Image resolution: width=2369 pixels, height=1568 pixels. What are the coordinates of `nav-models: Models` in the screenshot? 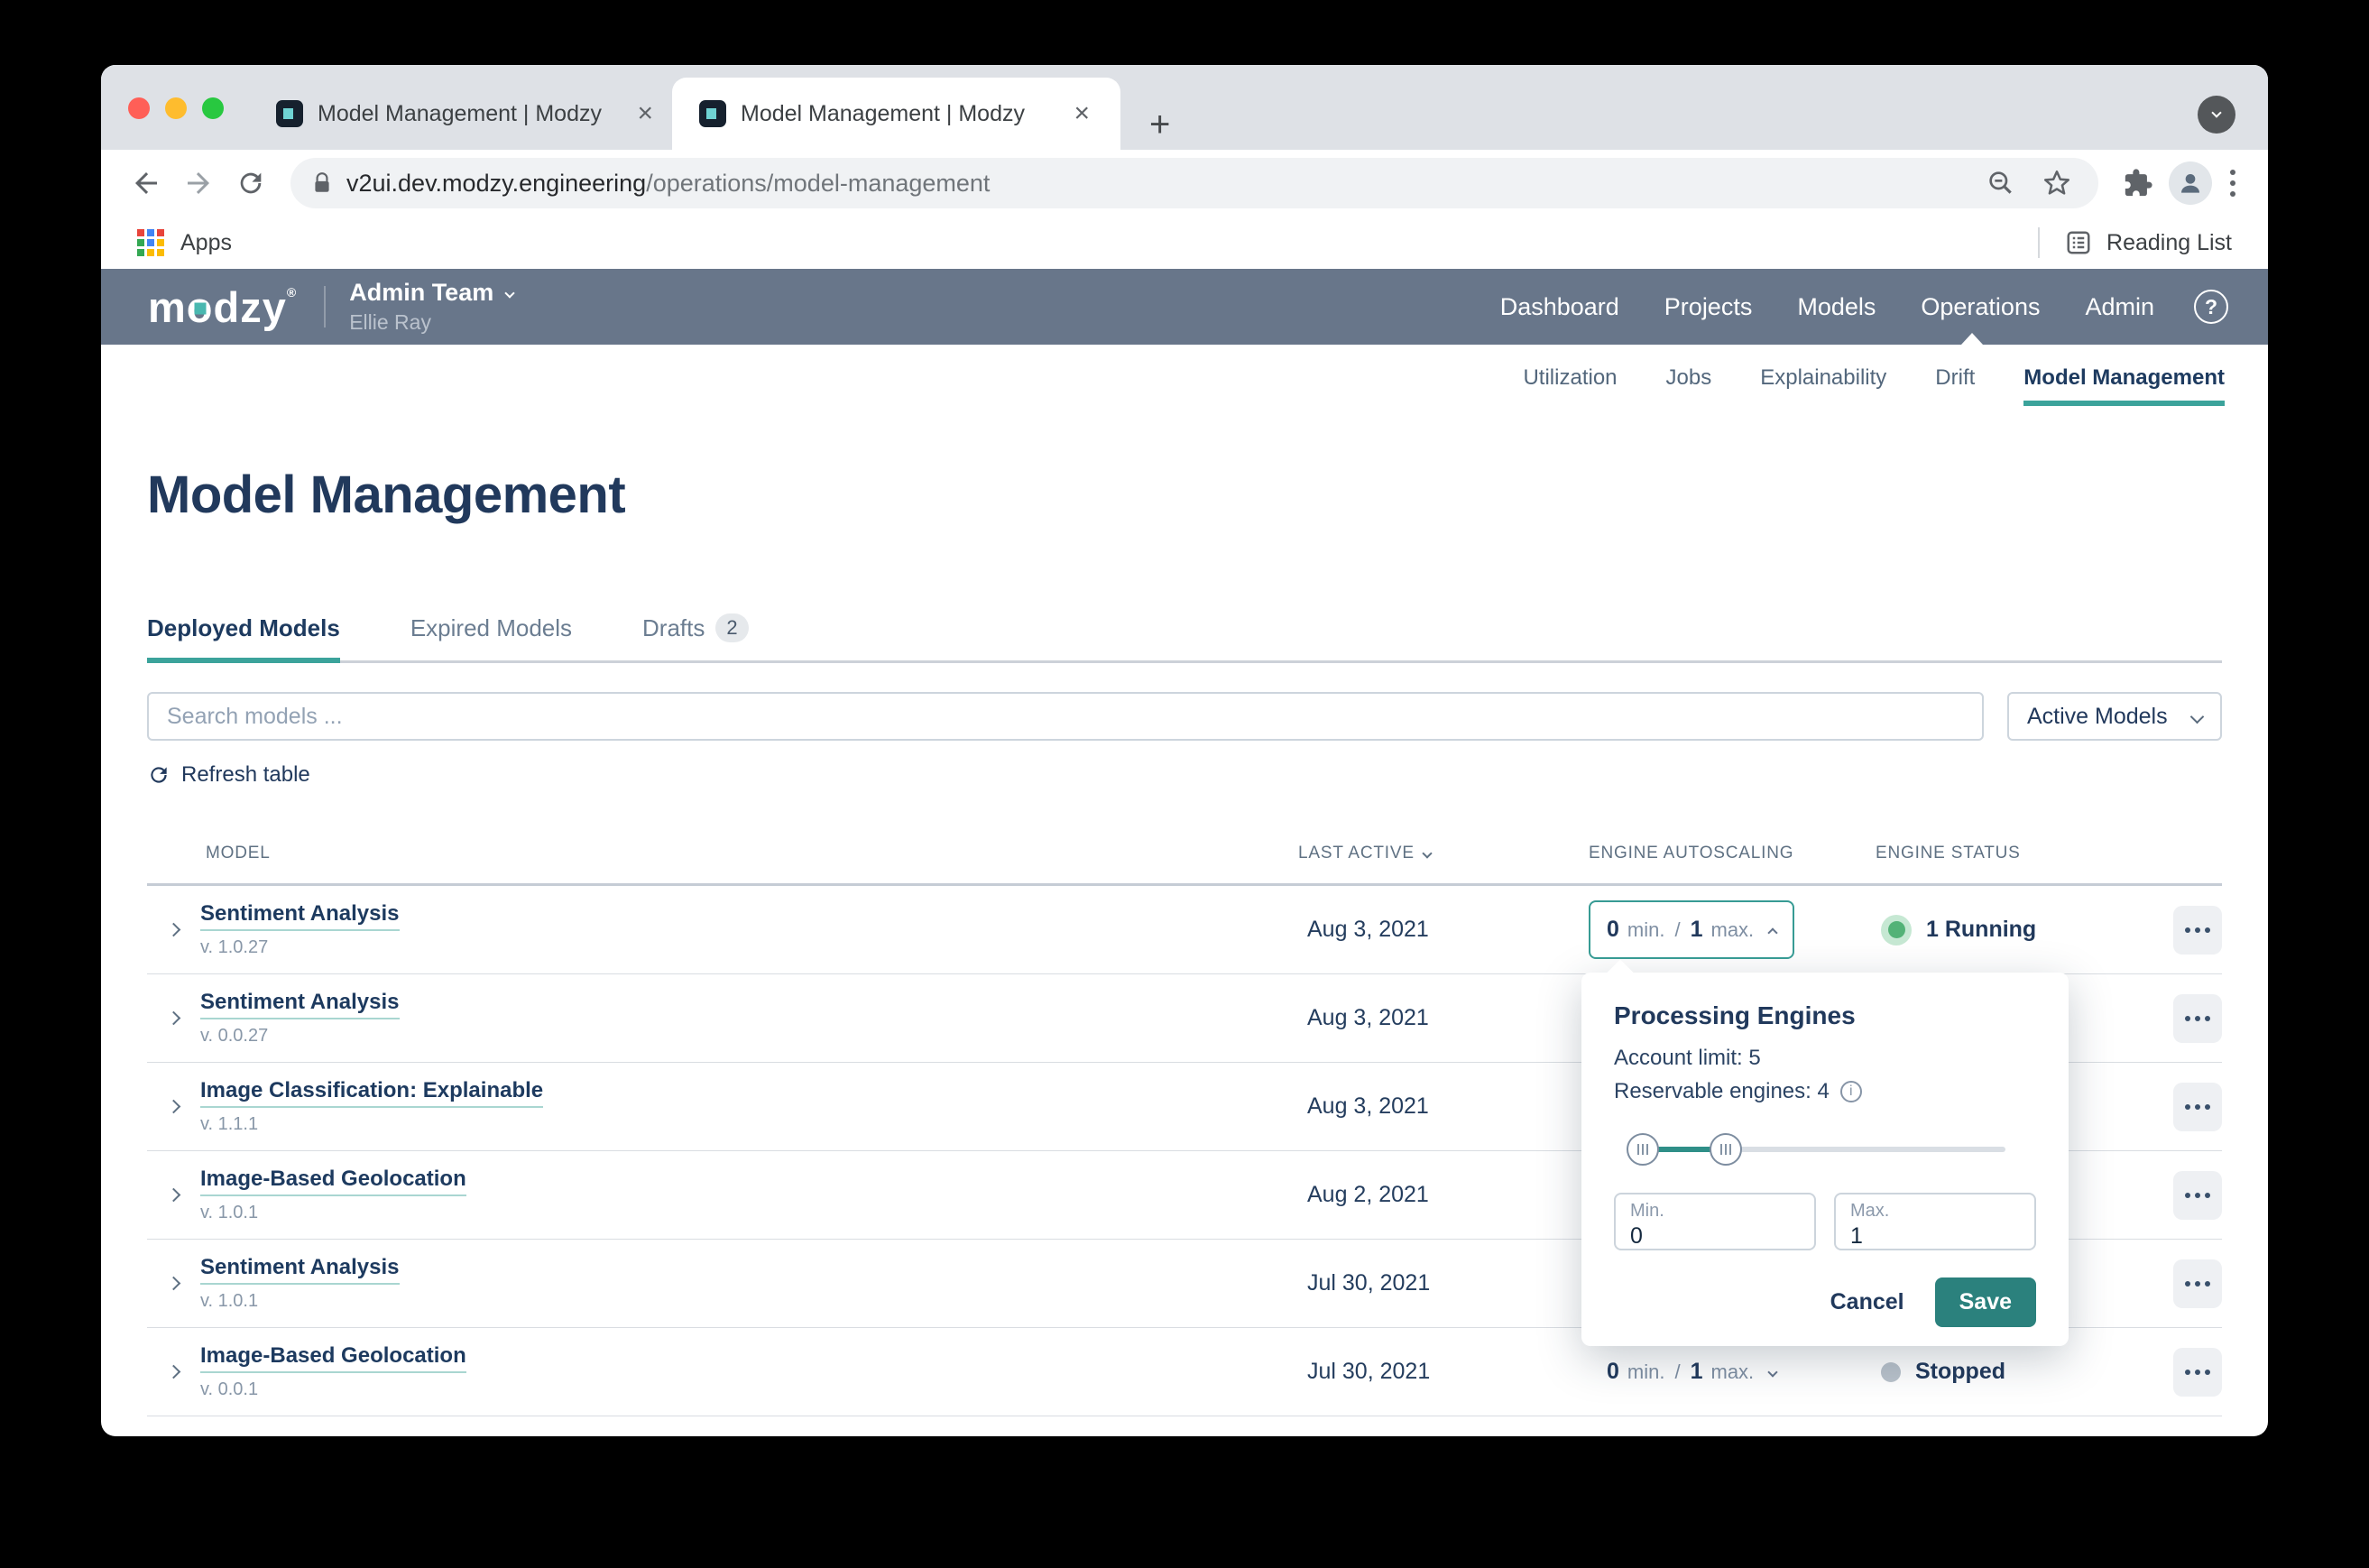 It's located at (1836, 307).